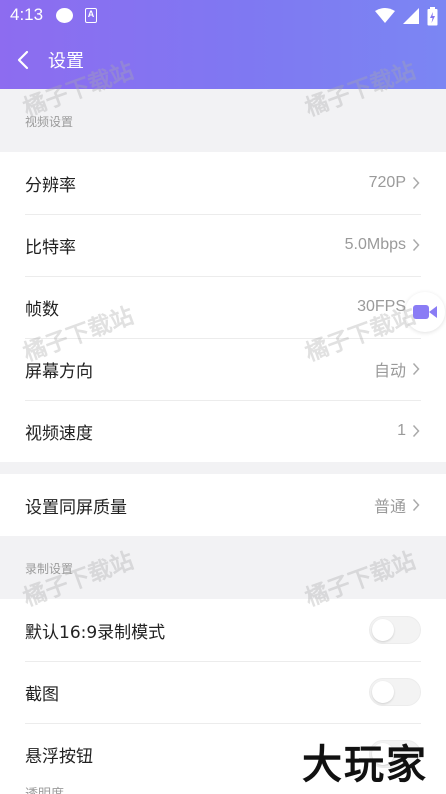 The height and width of the screenshot is (794, 446). I want to click on battery-icon, so click(432, 15).